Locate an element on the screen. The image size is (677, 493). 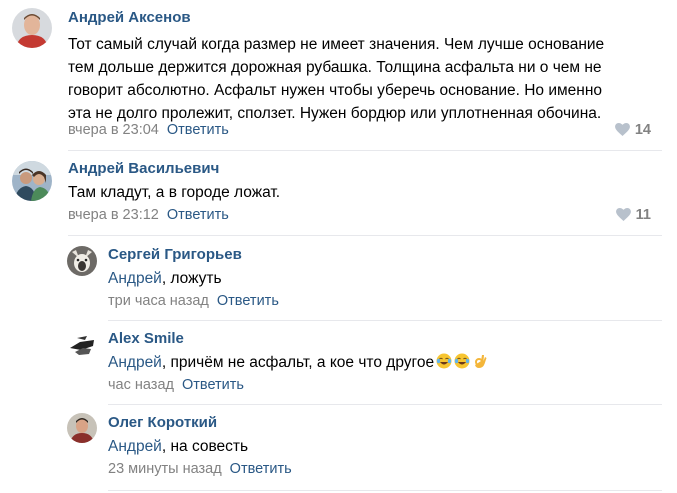
reply-meta: час назад Ответить is located at coordinates (176, 385).